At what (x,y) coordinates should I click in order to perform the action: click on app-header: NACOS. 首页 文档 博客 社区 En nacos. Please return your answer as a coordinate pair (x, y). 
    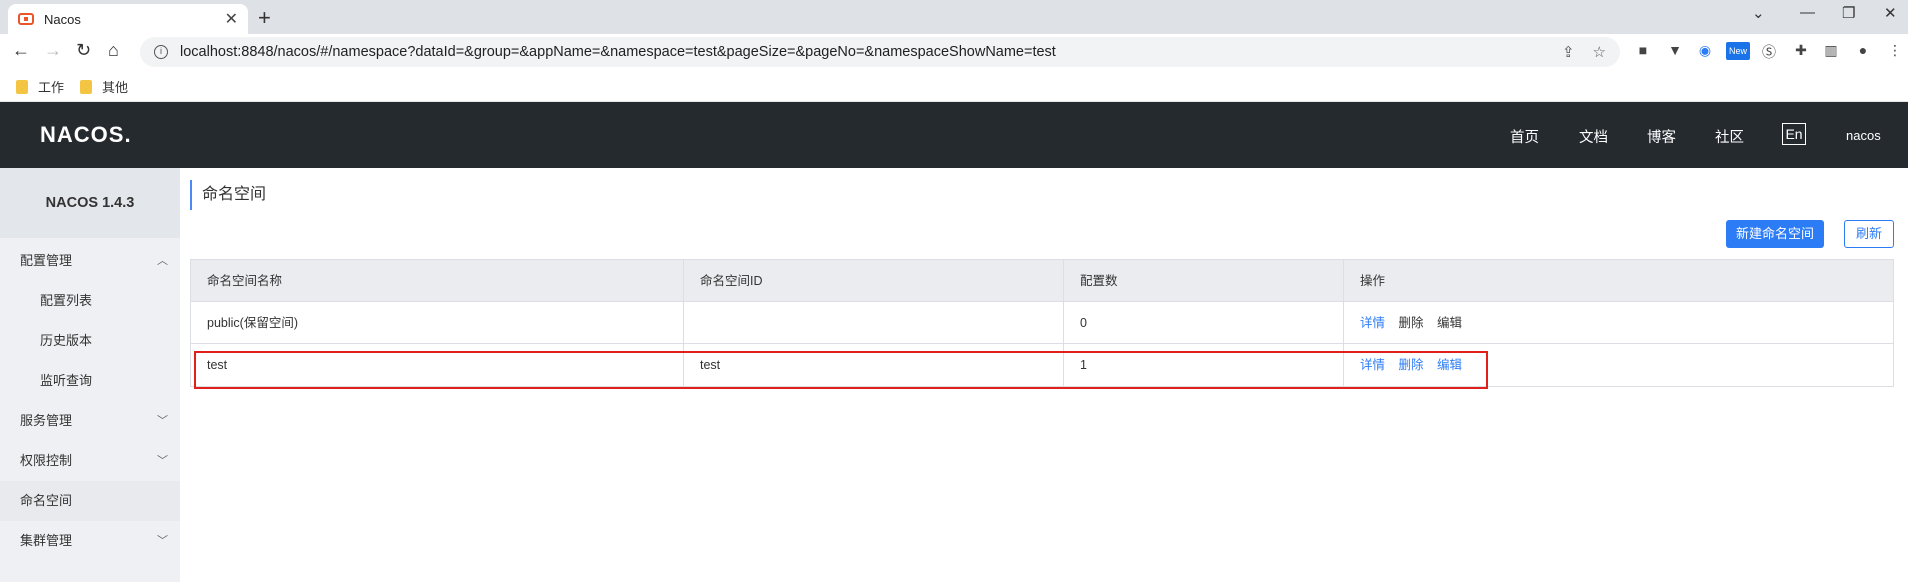
    Looking at the image, I should click on (954, 135).